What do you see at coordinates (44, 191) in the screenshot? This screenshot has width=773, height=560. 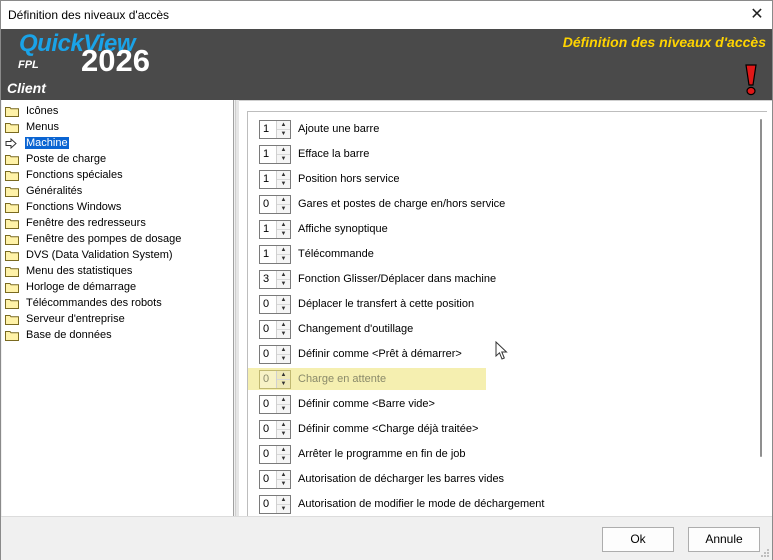 I see `tree-item: Généralités` at bounding box center [44, 191].